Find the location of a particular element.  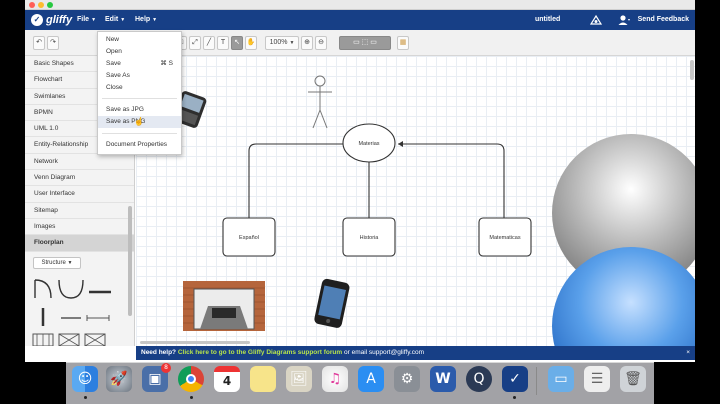

espanol-label: Español is located at coordinates (249, 238).